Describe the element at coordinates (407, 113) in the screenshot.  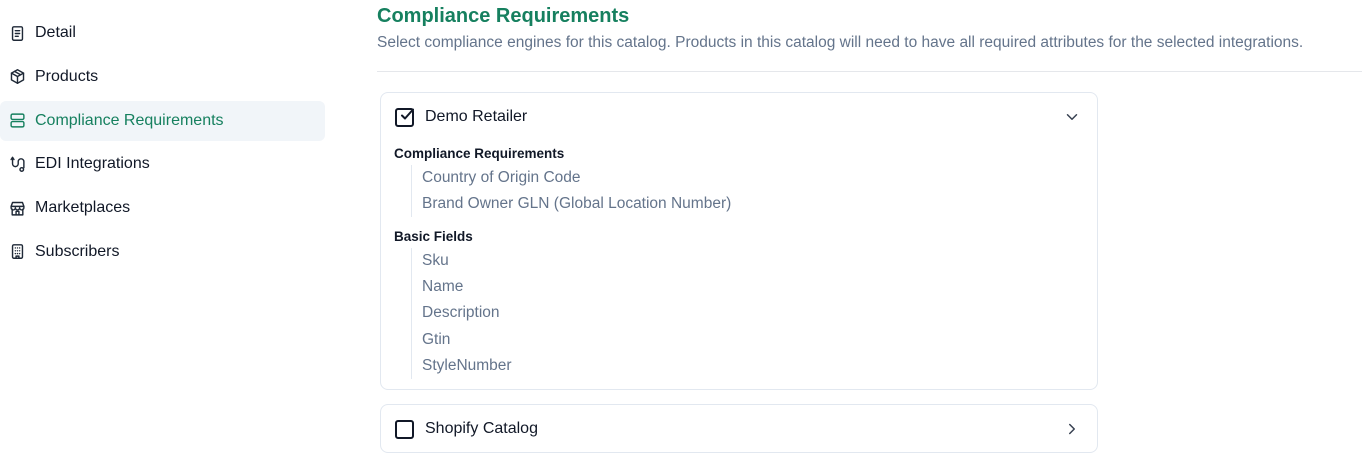
I see `check-icon` at that location.